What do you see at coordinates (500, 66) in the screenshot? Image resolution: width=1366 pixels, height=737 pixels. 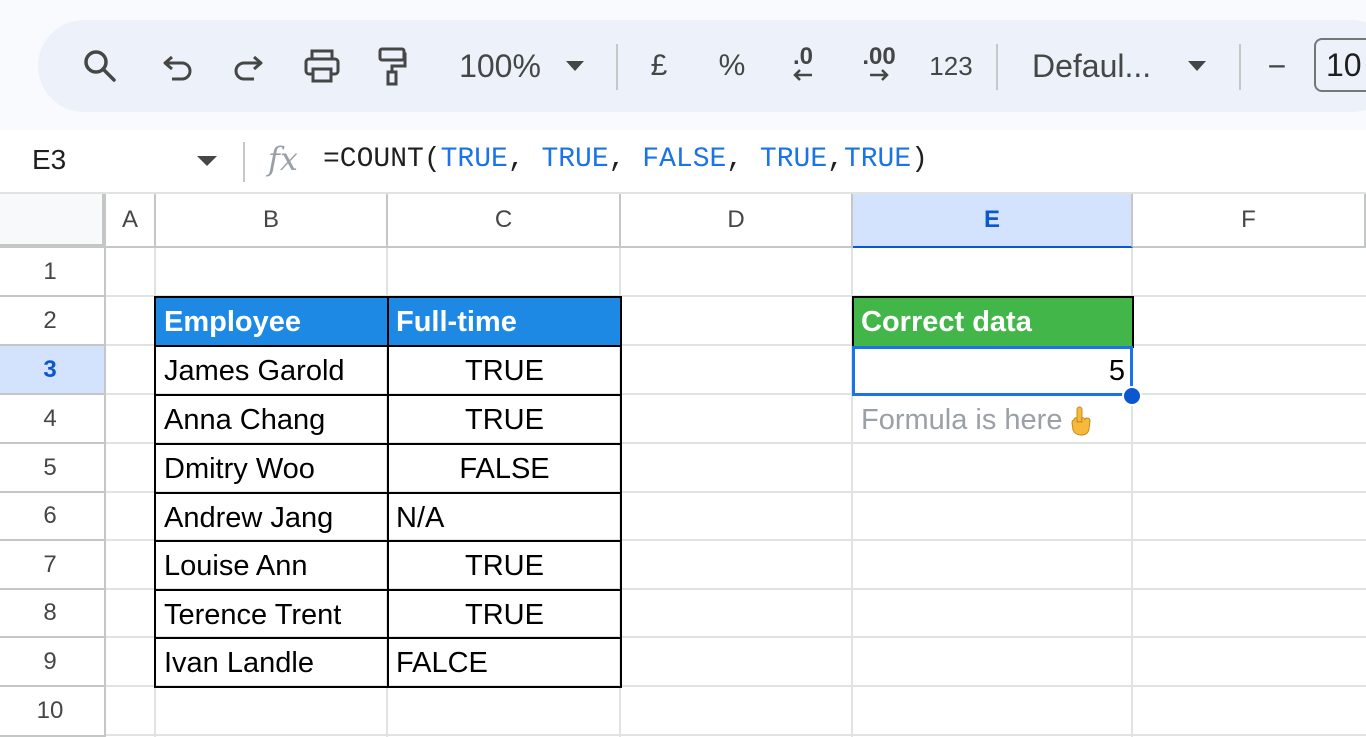 I see `zoom-select: 100%` at bounding box center [500, 66].